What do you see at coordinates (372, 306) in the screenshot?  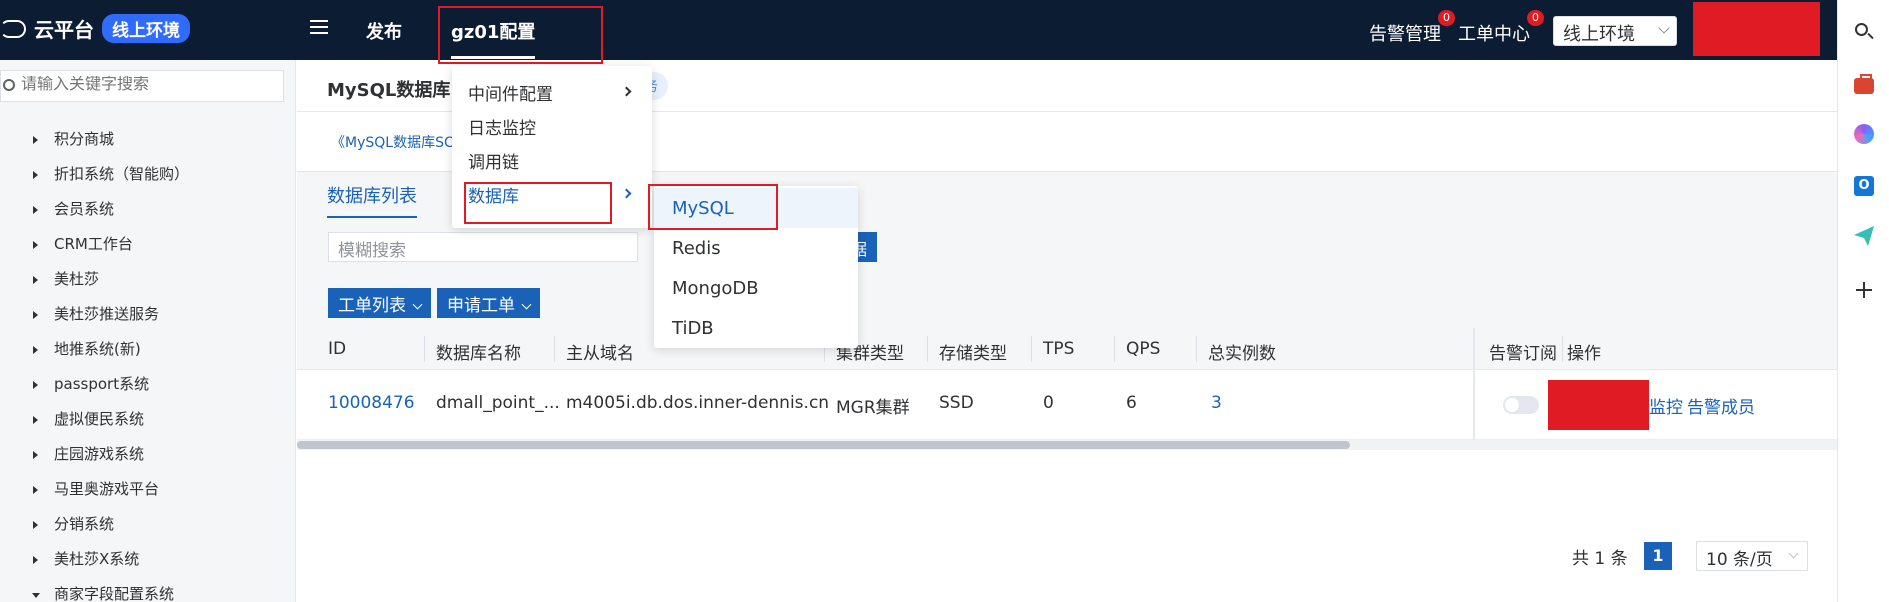 I see `ticket-list-label: 工单列表` at bounding box center [372, 306].